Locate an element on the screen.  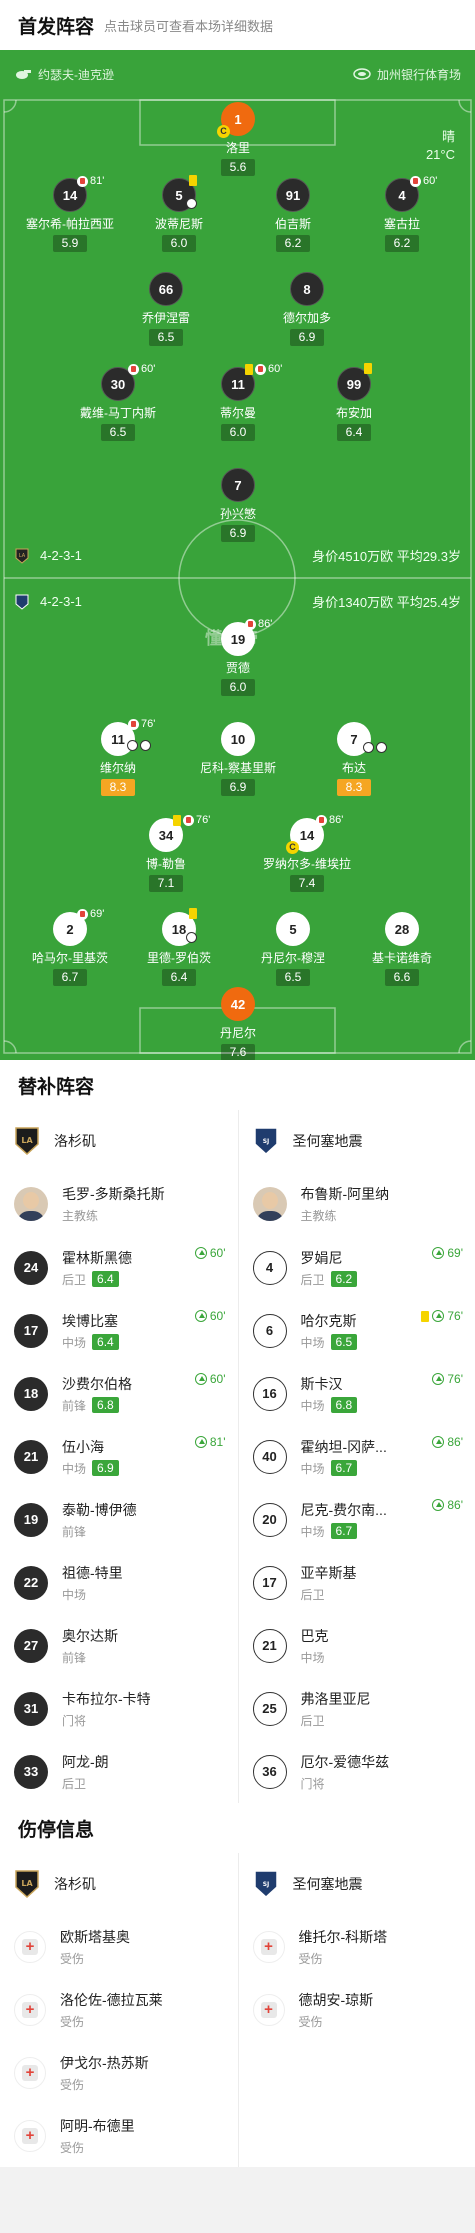
injured-player-row: + 伊戈尔-热苏斯 受伤 is located at coordinates (119, 2072).